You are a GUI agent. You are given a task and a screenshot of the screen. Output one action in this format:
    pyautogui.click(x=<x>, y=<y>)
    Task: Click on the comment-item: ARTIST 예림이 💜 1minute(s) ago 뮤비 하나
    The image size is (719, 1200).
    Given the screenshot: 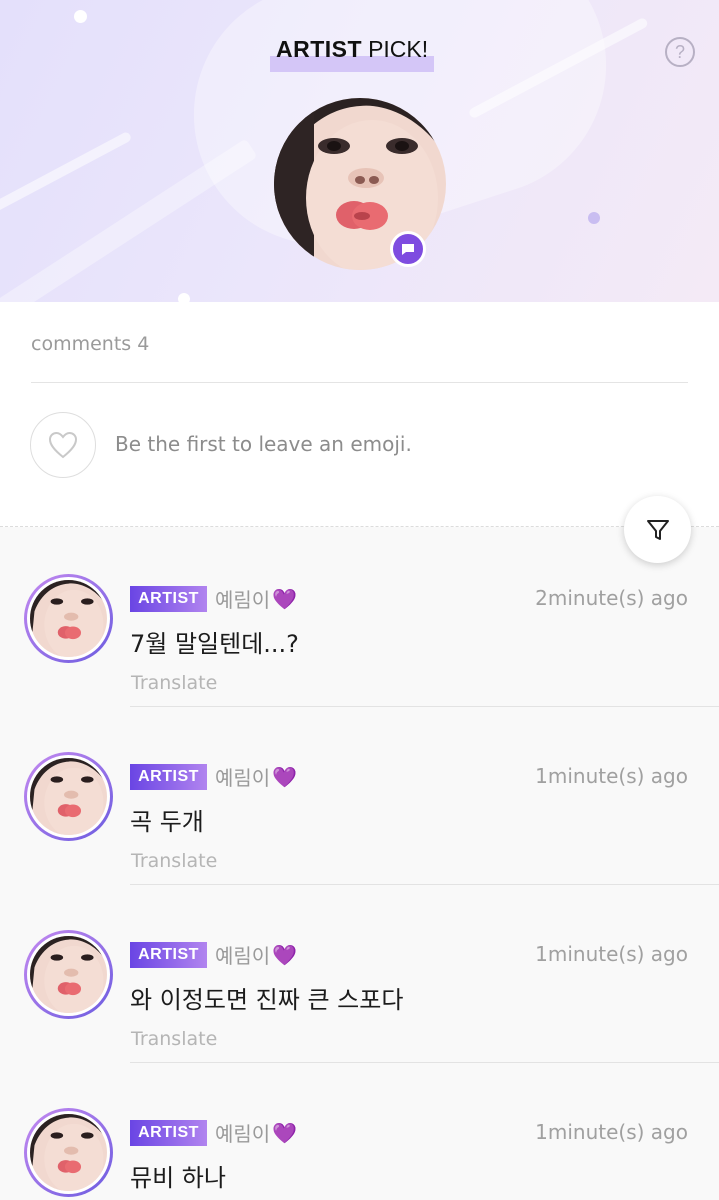 What is the action you would take?
    pyautogui.click(x=359, y=1131)
    